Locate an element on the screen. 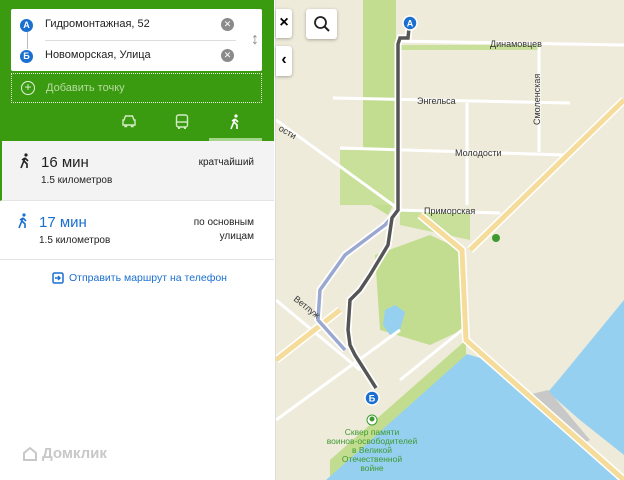 The height and width of the screenshot is (480, 624). brand-name: Домклик is located at coordinates (74, 453).